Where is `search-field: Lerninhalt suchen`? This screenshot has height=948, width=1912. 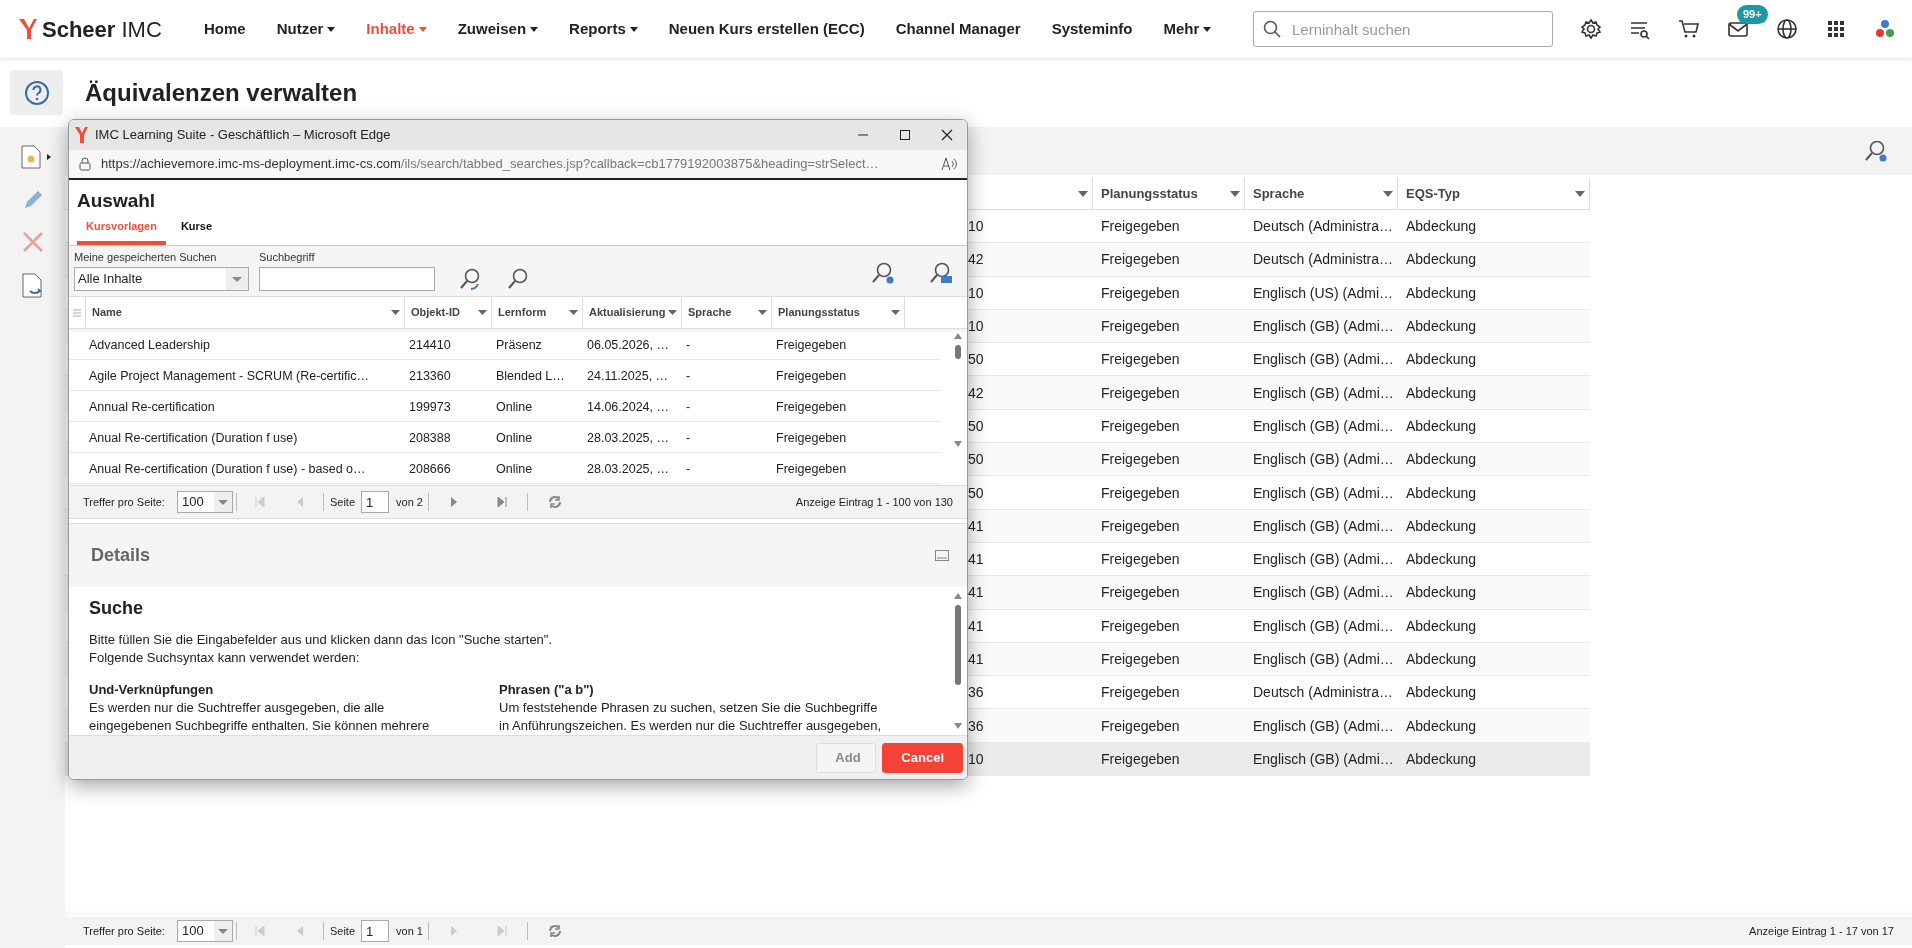
search-field: Lerninhalt suchen is located at coordinates (1403, 29).